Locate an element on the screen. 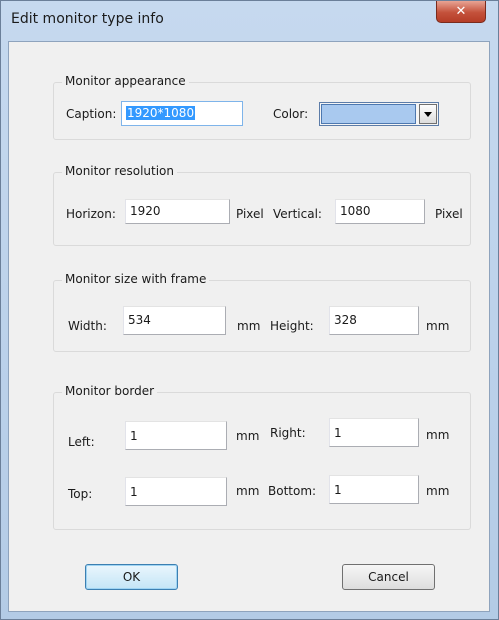 Image resolution: width=499 pixels, height=620 pixels. left-input: 1 is located at coordinates (176, 435).